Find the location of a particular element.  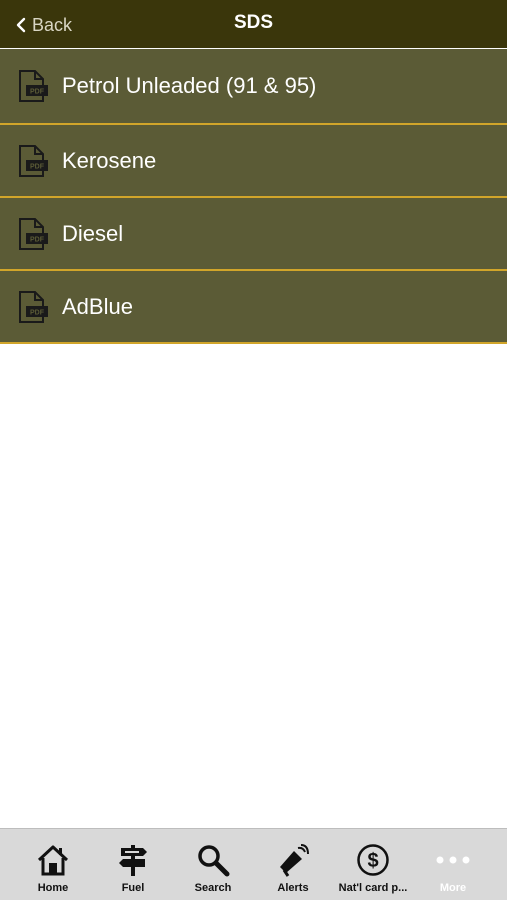

list-item-petrol: PDF Petrol Unleaded (91 & 95) is located at coordinates (253, 87).